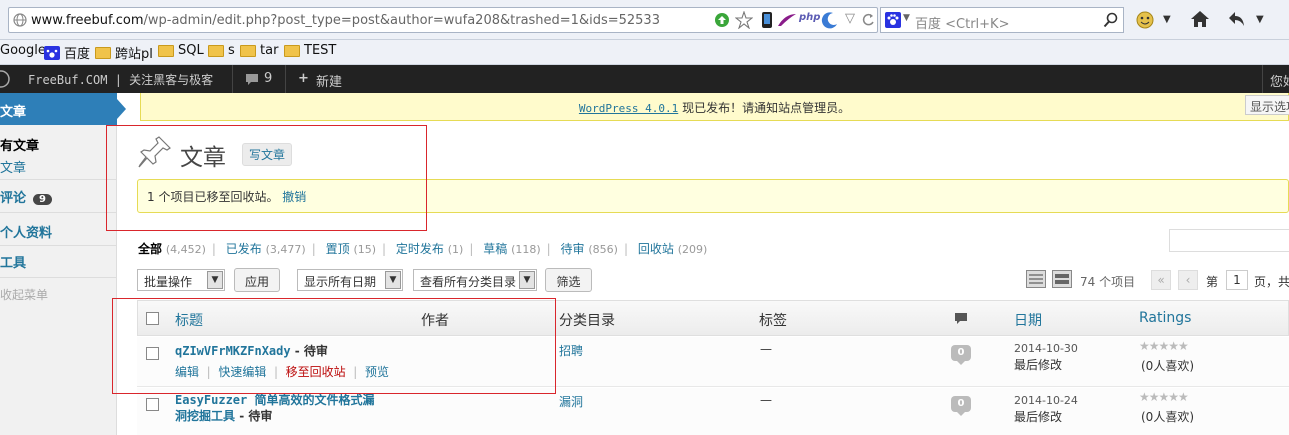  Describe the element at coordinates (420, 249) in the screenshot. I see `filter-scheduled: 定时发布` at that location.